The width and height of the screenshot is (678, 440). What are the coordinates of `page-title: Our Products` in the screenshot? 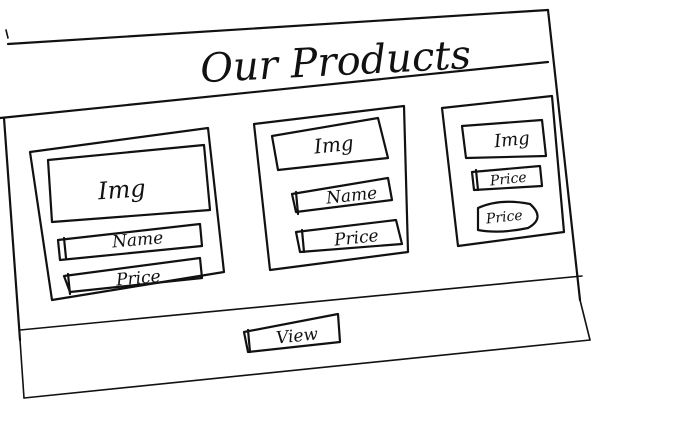 It's located at (335, 62).